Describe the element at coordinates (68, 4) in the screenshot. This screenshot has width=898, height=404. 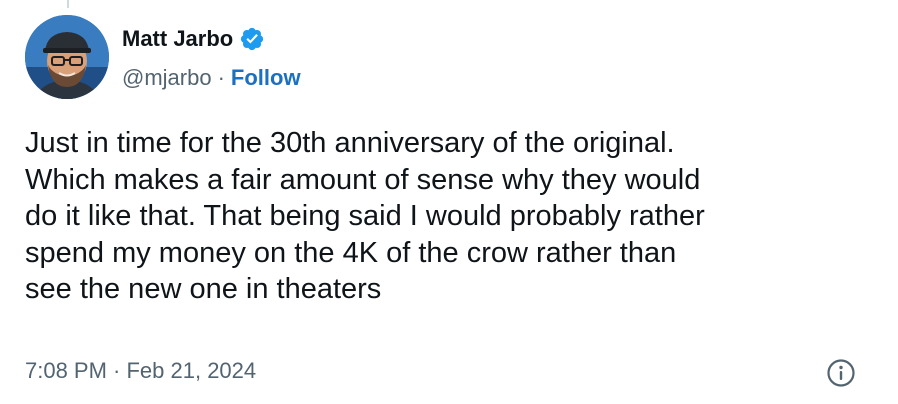
I see `thread-connector-line` at that location.